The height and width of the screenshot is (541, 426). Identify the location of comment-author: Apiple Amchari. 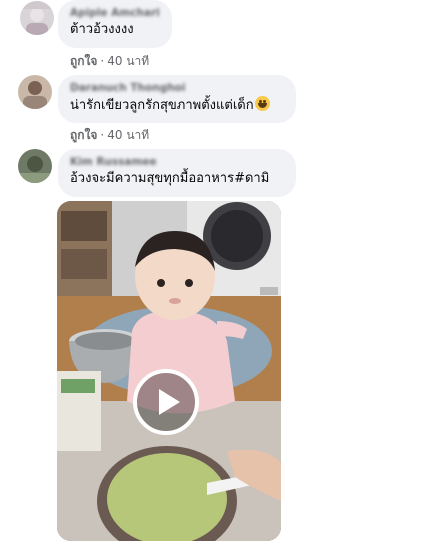
(115, 13).